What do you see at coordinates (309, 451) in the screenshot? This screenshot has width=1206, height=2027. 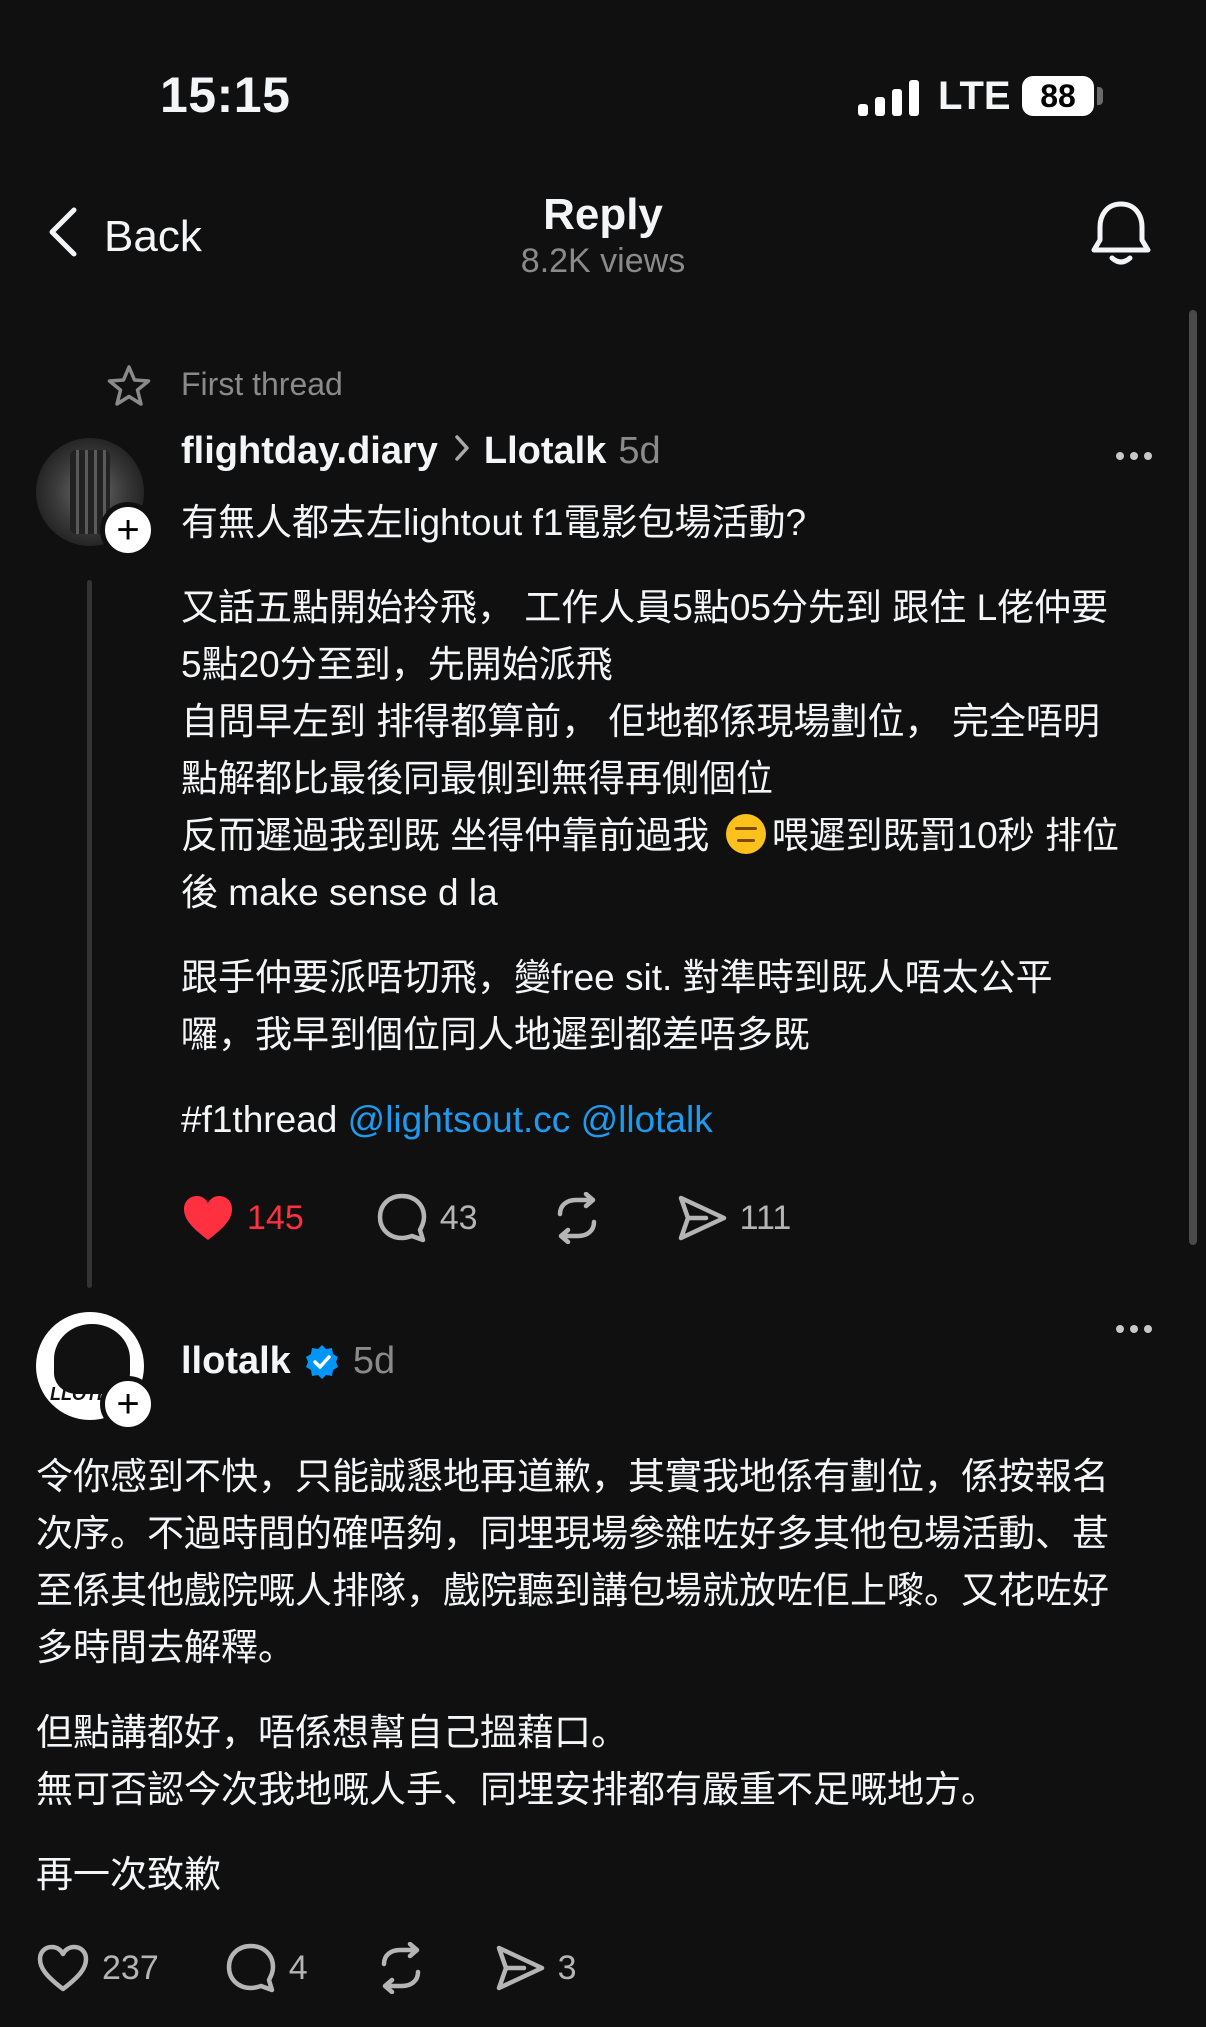 I see `post-username: flightday.diary` at bounding box center [309, 451].